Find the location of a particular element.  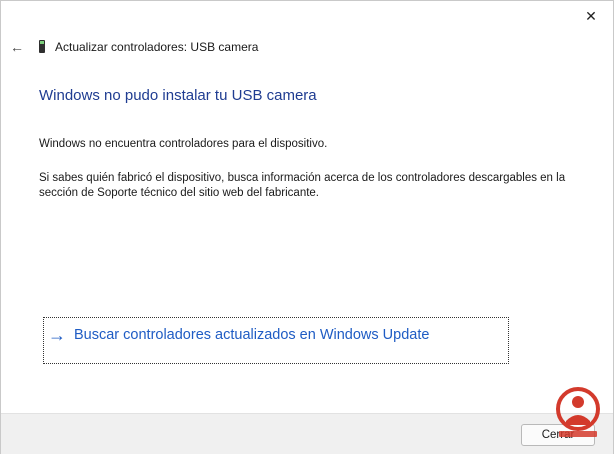

error-heading: Windows no pudo instalar tu USB camera is located at coordinates (178, 95).